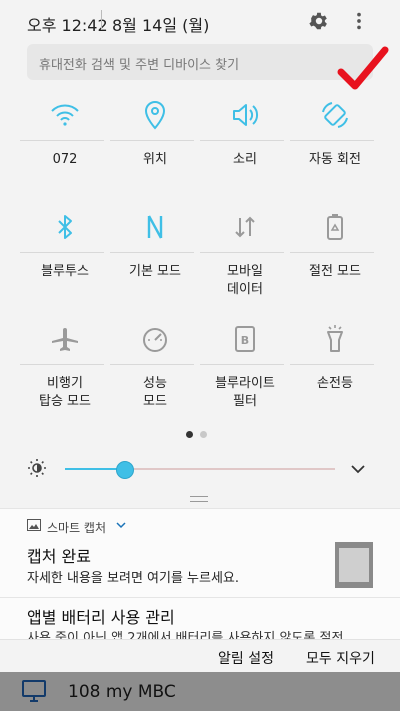 The width and height of the screenshot is (400, 711). Describe the element at coordinates (77, 528) in the screenshot. I see `notification-app-name: 스마트 캡처` at that location.